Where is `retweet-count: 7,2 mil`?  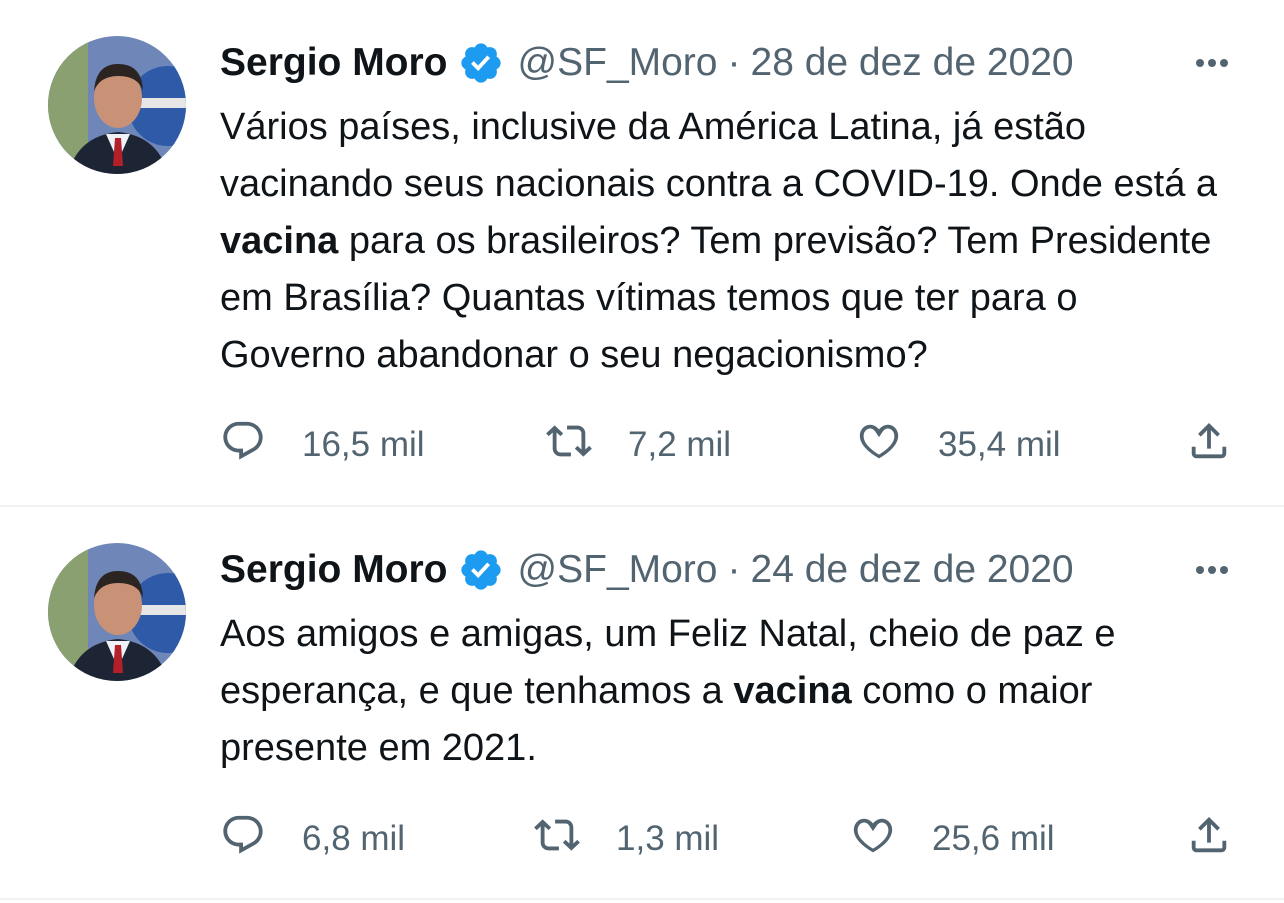
retweet-count: 7,2 mil is located at coordinates (680, 444).